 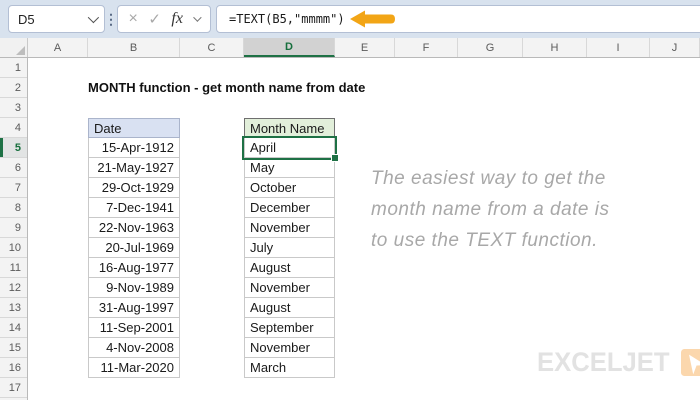 What do you see at coordinates (14, 47) in the screenshot?
I see `select-all-corner` at bounding box center [14, 47].